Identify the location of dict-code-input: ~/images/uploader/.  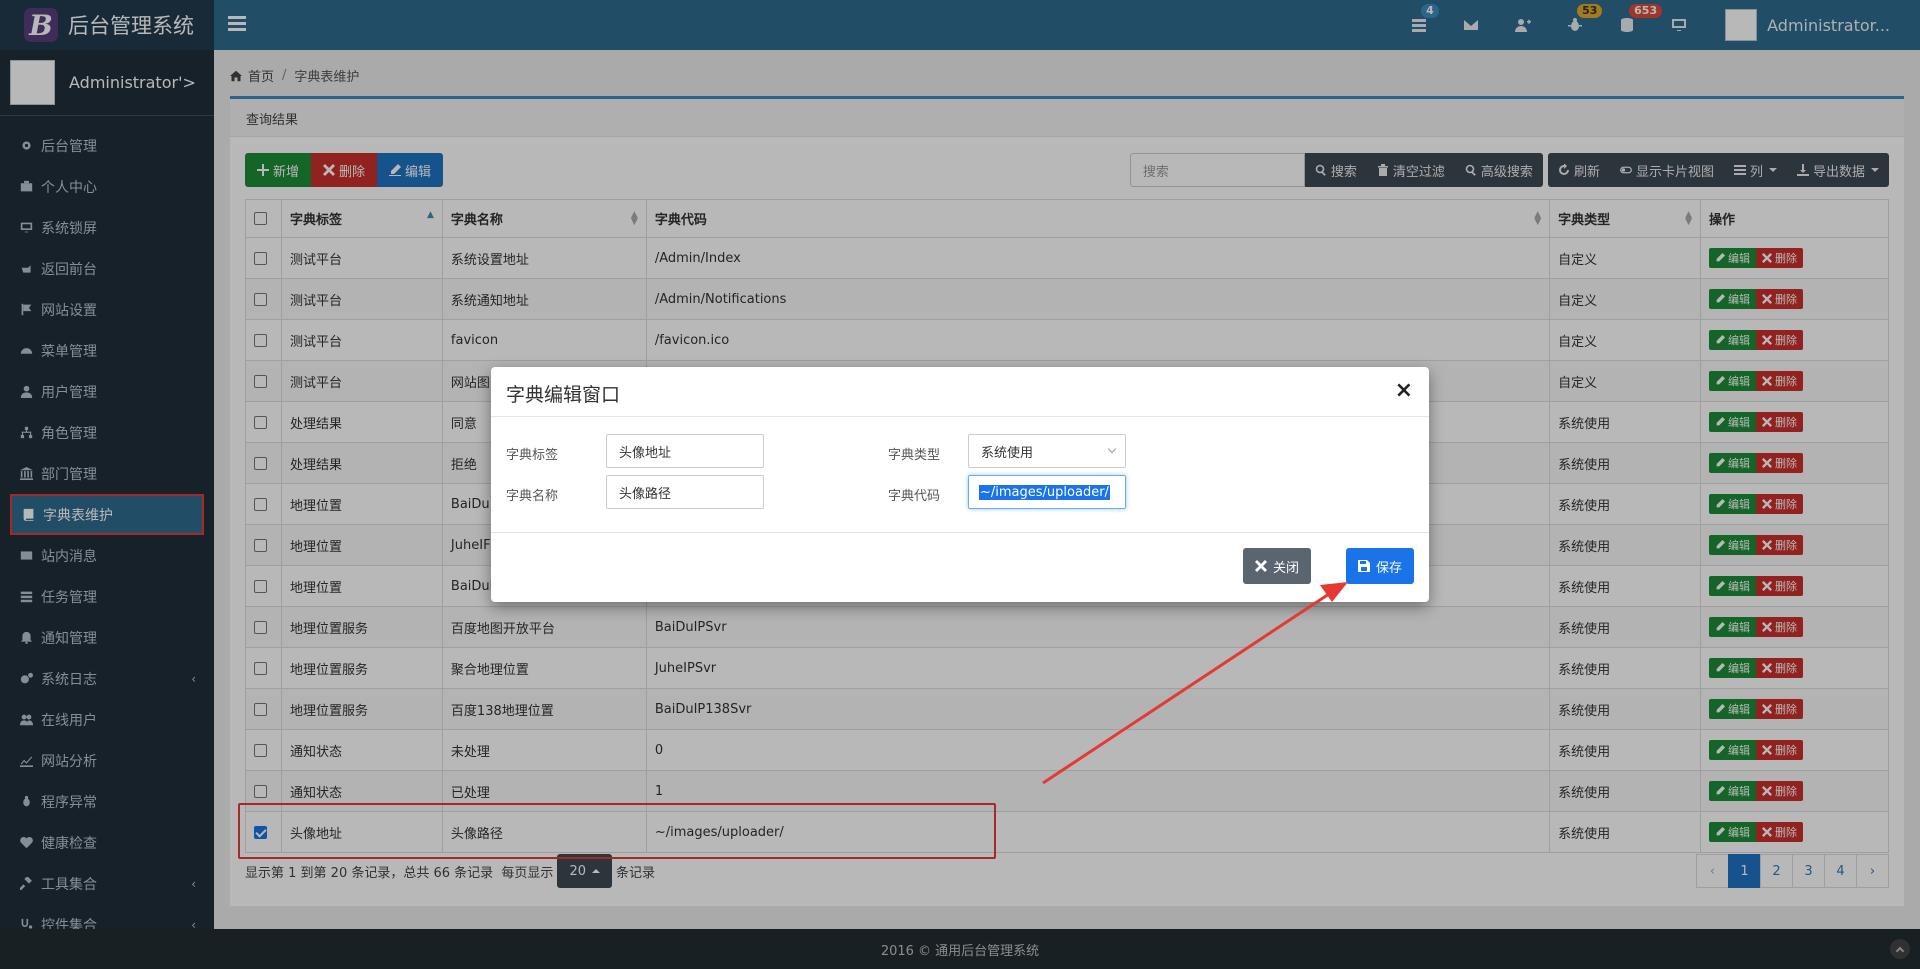
(1047, 492).